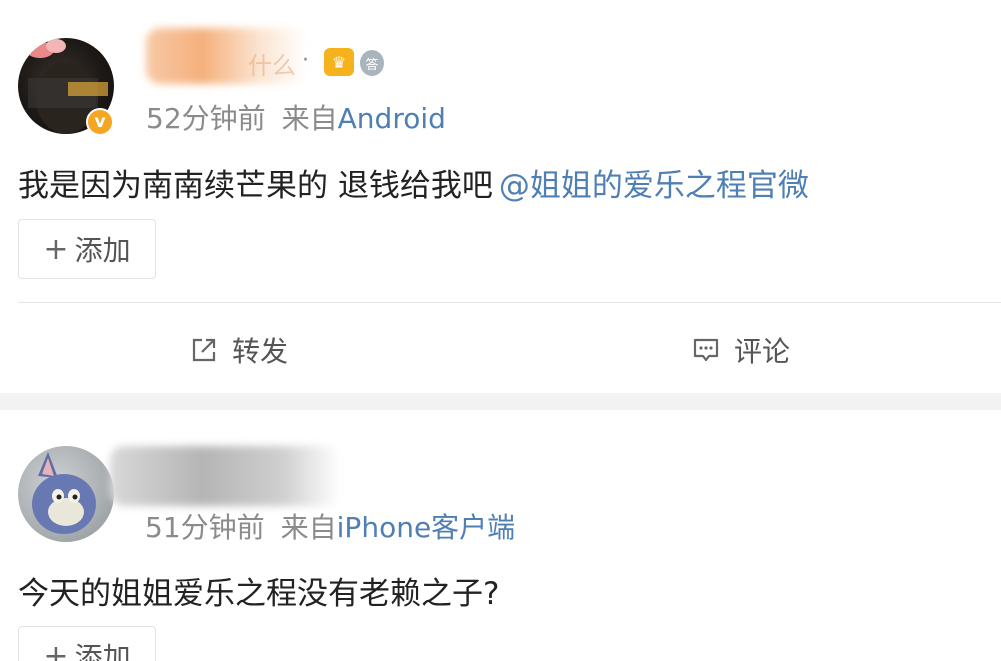  I want to click on post-body: 我是因为南南续芒果的 退钱给我吧, so click(255, 186).